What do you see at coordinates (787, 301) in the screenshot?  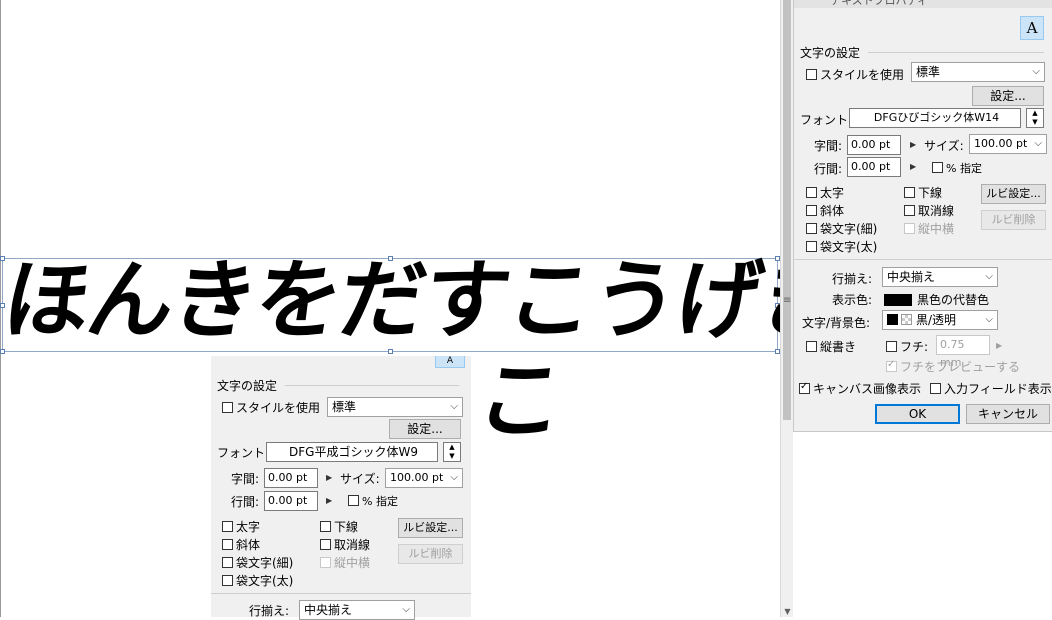 I see `splitter-grip-icon: ≡` at bounding box center [787, 301].